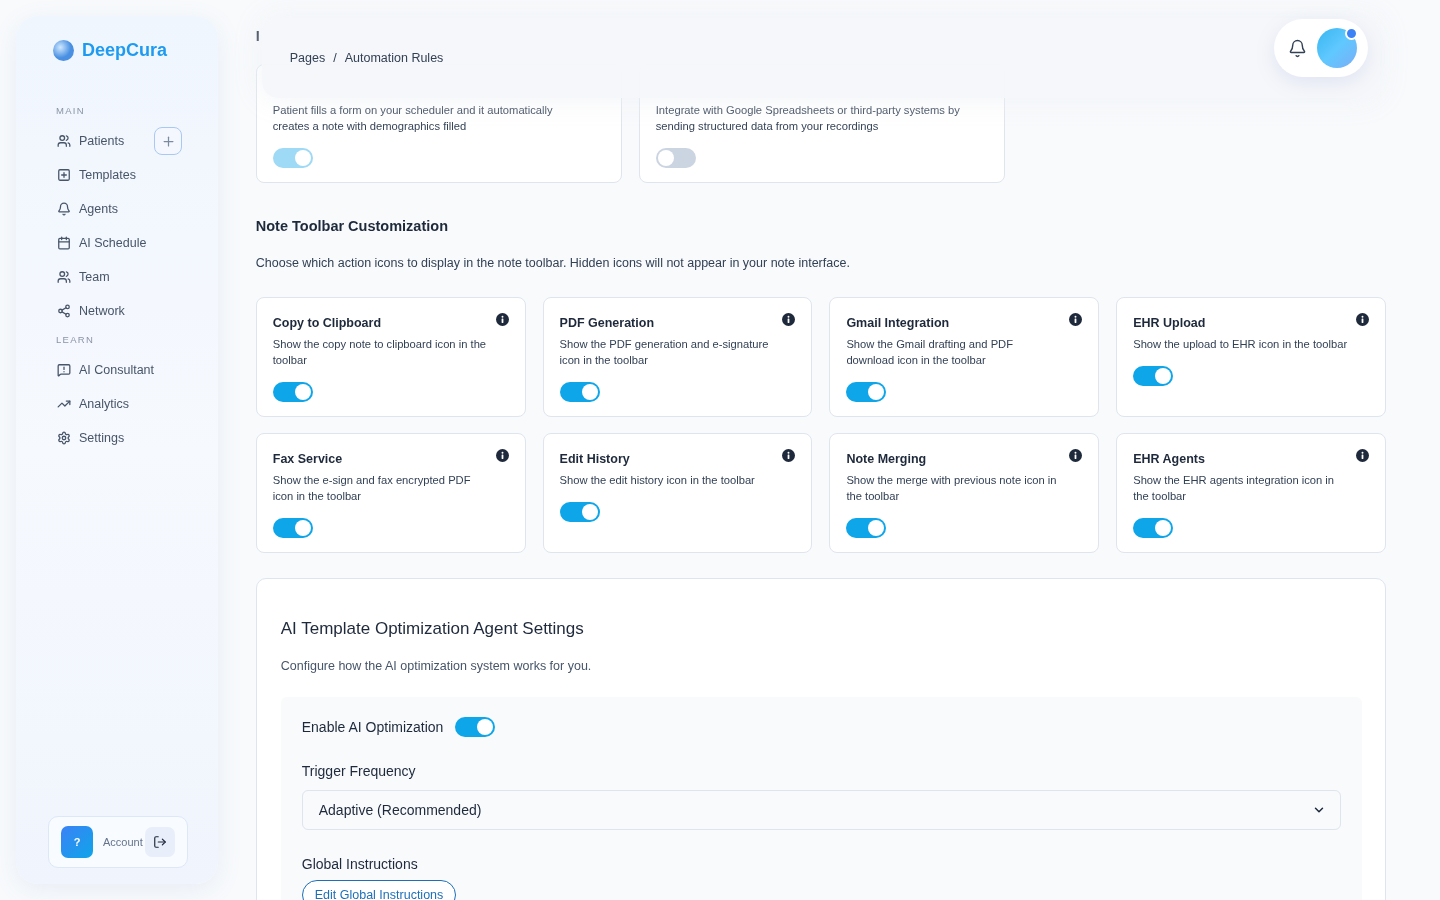 The height and width of the screenshot is (900, 1440). I want to click on card-title: Copy to Clipboard, so click(327, 323).